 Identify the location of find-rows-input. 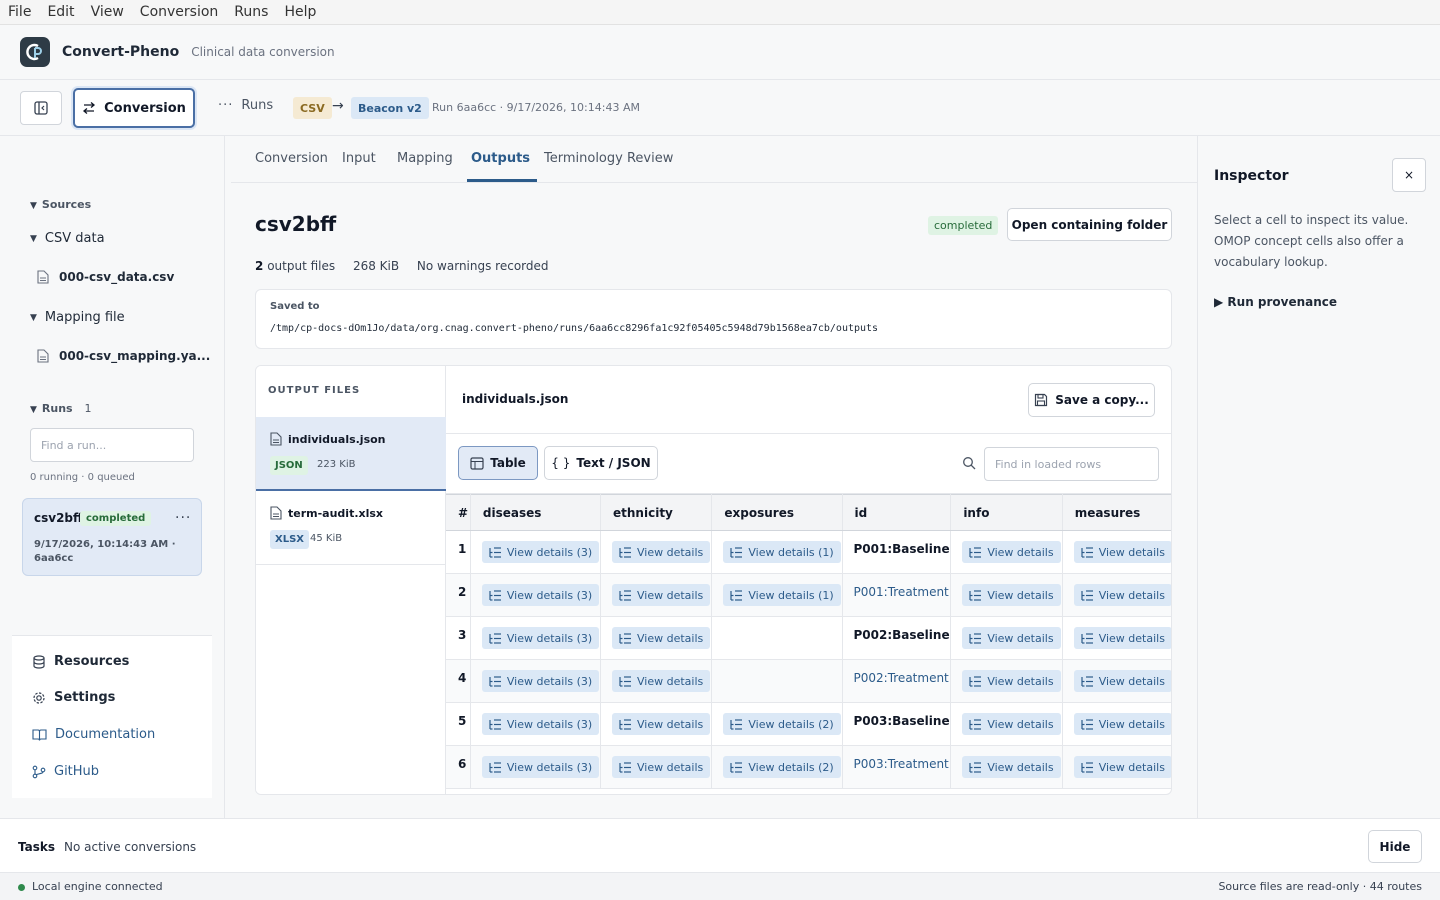
(1071, 464).